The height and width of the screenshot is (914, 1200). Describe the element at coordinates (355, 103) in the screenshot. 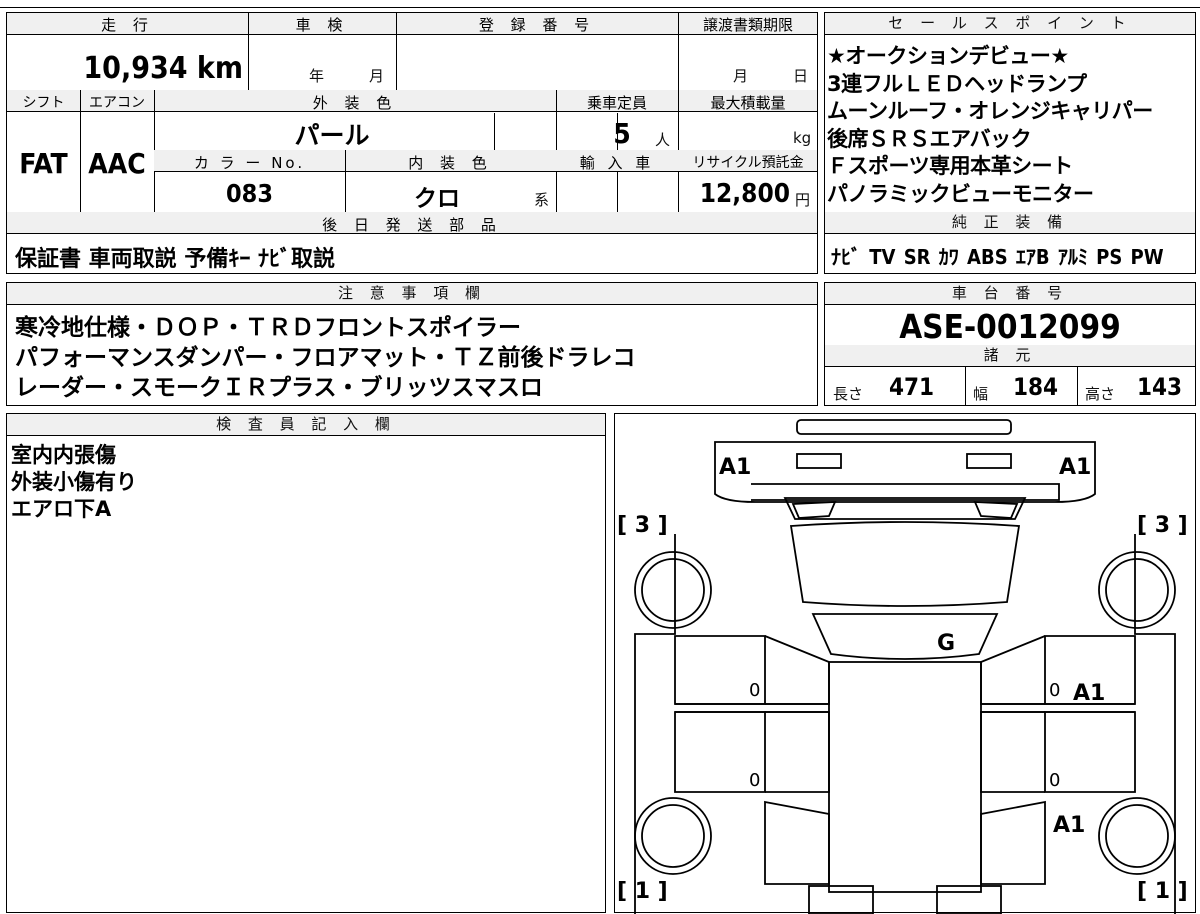

I see `exterior-color-header: 外 装 色` at that location.